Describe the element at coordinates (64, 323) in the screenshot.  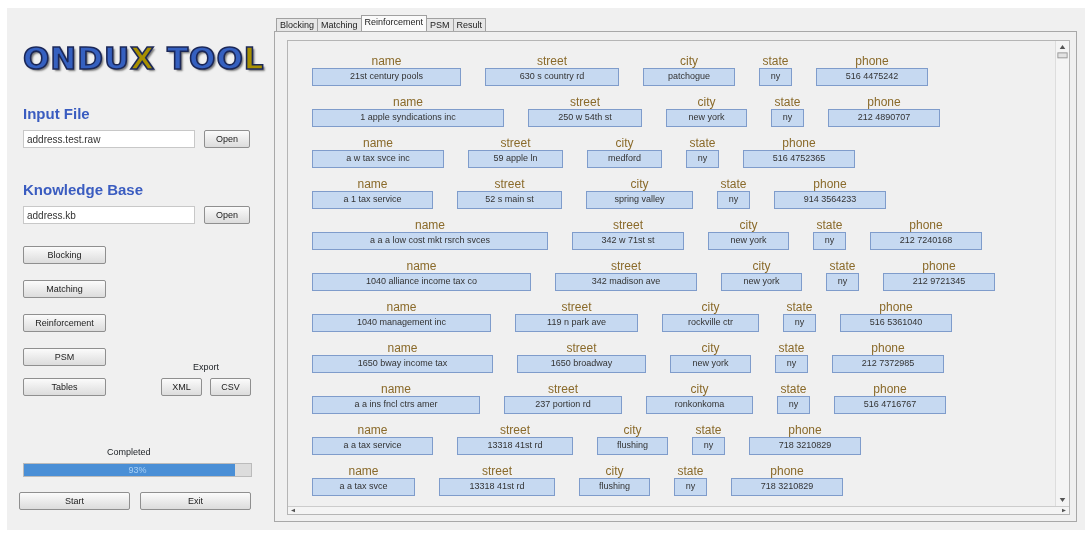
I see `step-button: Reinforcement` at that location.